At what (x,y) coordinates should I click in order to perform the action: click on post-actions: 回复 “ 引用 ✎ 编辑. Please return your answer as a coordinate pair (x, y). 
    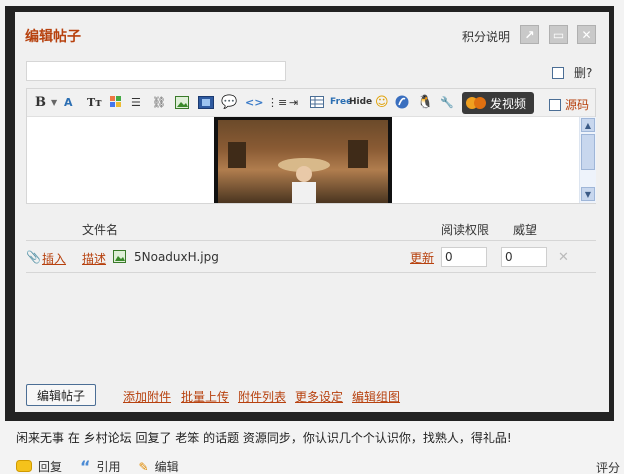
    Looking at the image, I should click on (106, 466).